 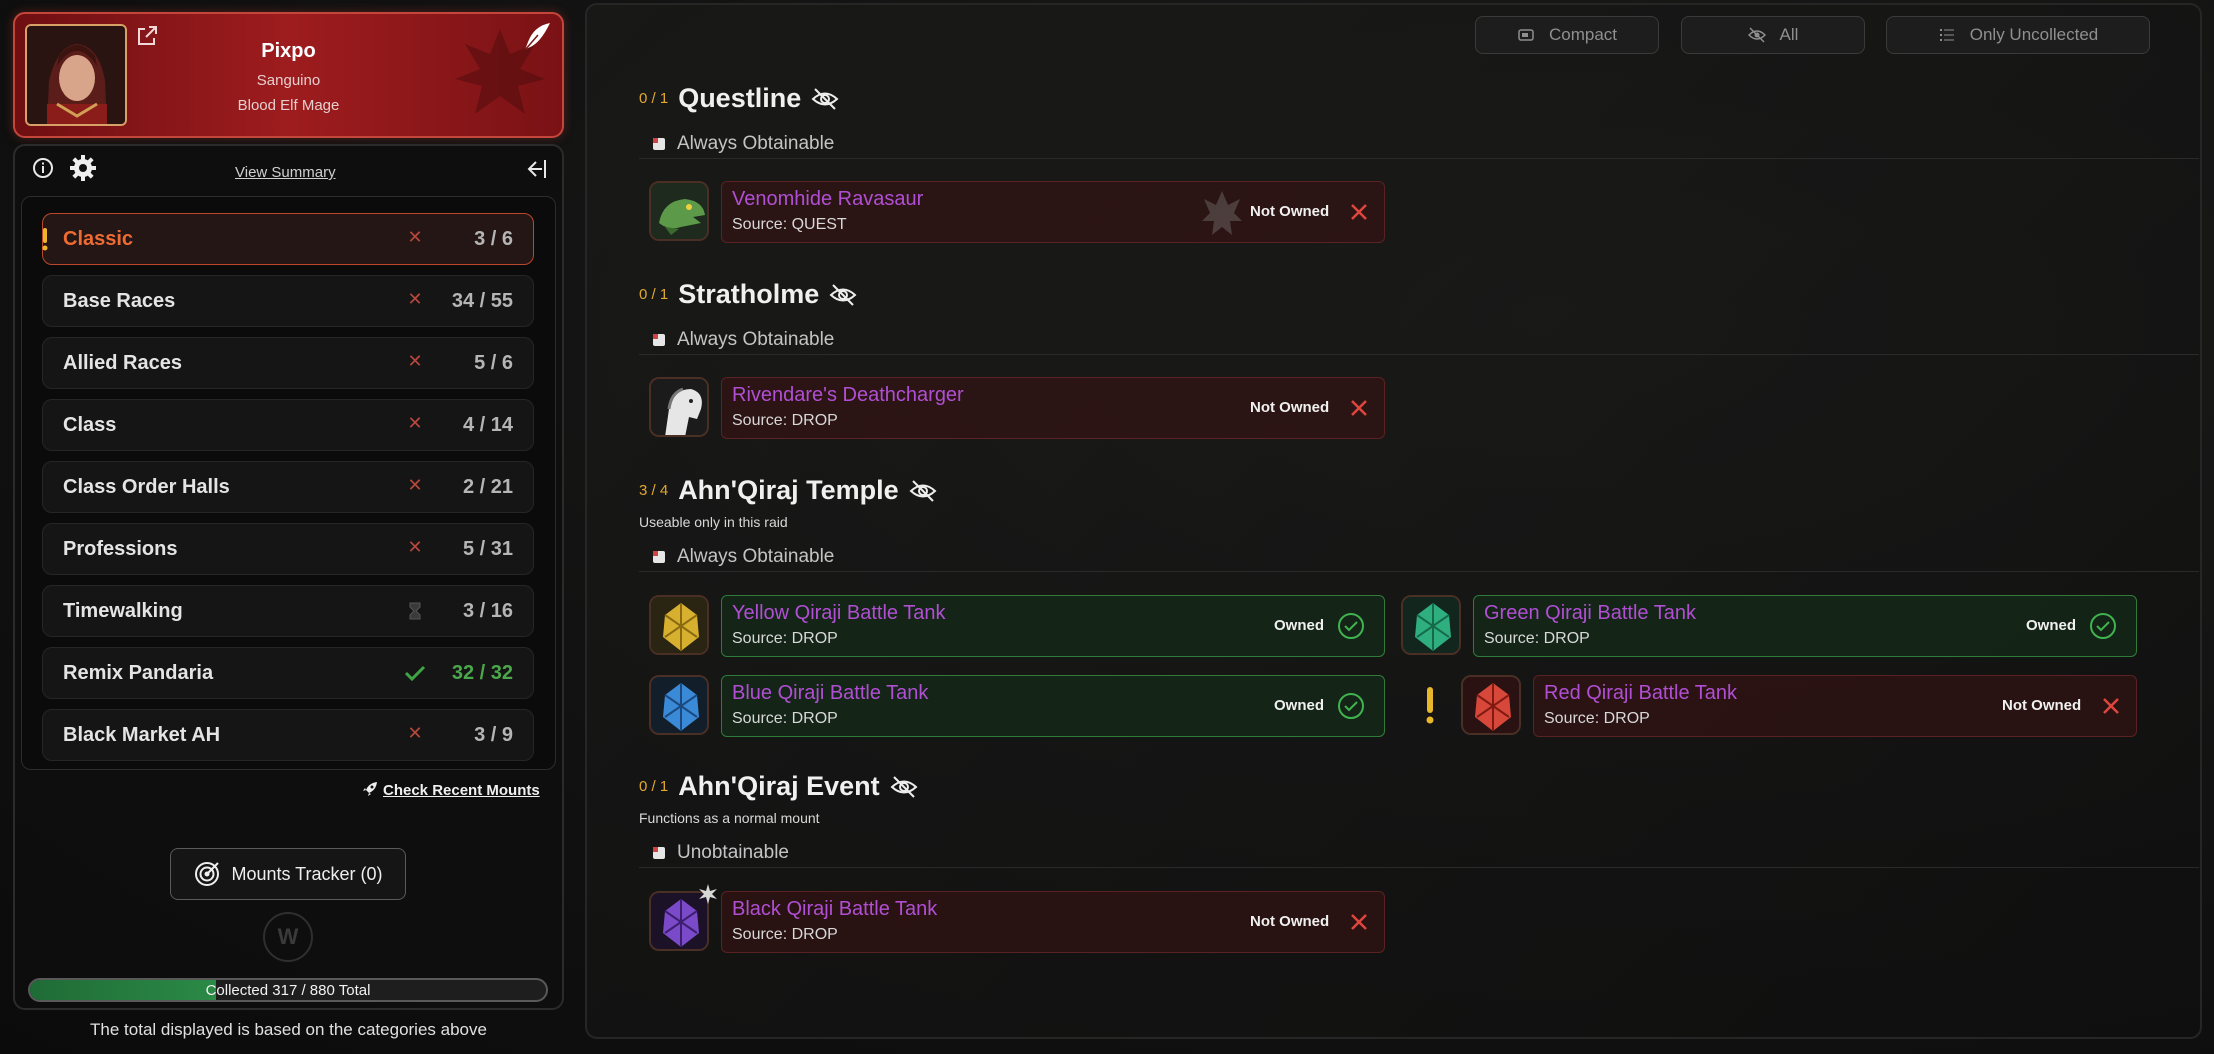 What do you see at coordinates (679, 625) in the screenshot?
I see `mount-icon-yellow-qiraji-battle-tank` at bounding box center [679, 625].